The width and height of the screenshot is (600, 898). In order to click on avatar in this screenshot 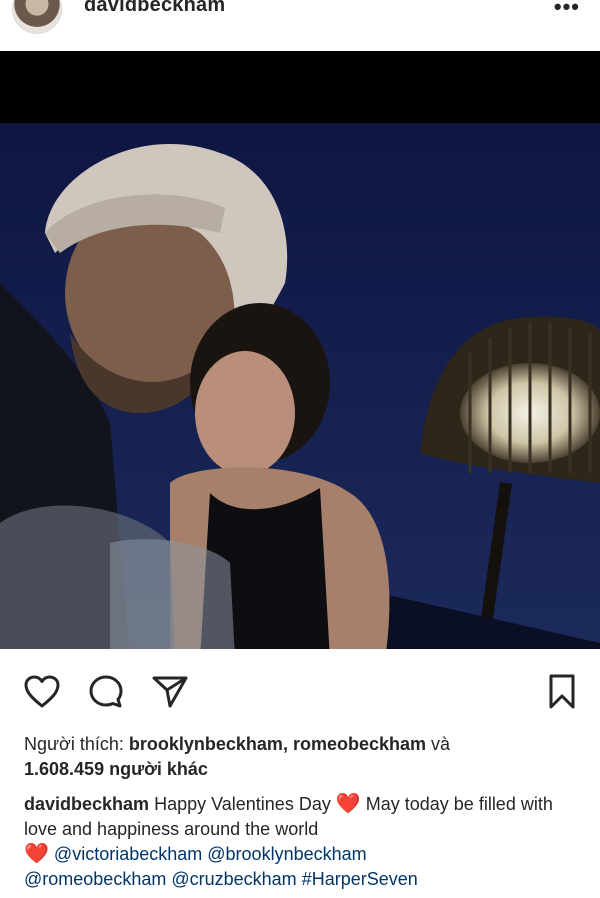, I will do `click(37, 17)`.